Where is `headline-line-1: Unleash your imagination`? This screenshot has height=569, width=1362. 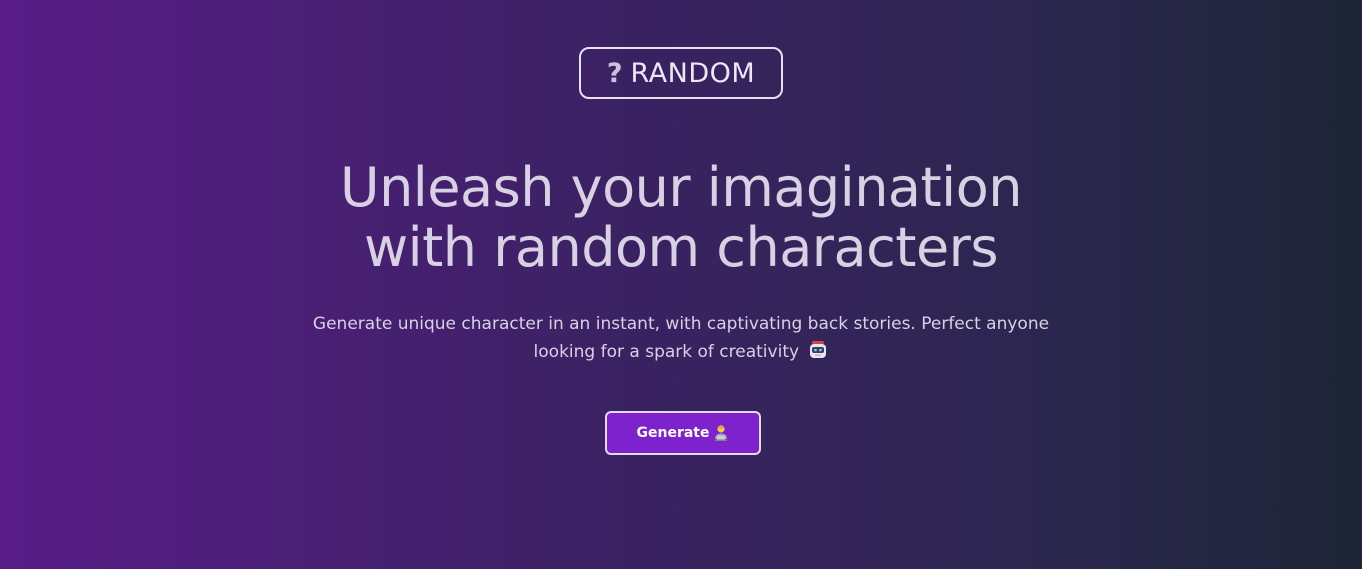
headline-line-1: Unleash your imagination is located at coordinates (681, 187).